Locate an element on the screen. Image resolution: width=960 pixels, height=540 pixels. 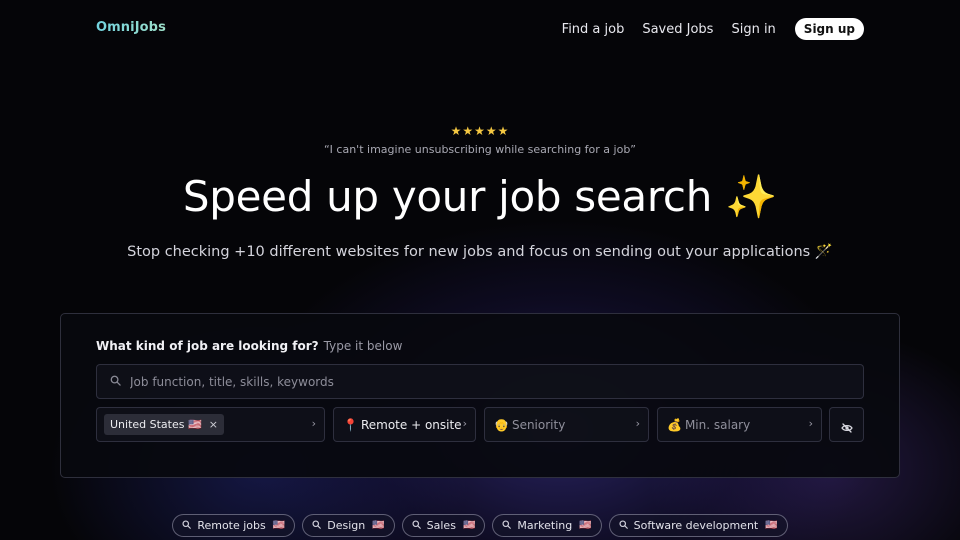
hide-toggle-button is located at coordinates (846, 424).